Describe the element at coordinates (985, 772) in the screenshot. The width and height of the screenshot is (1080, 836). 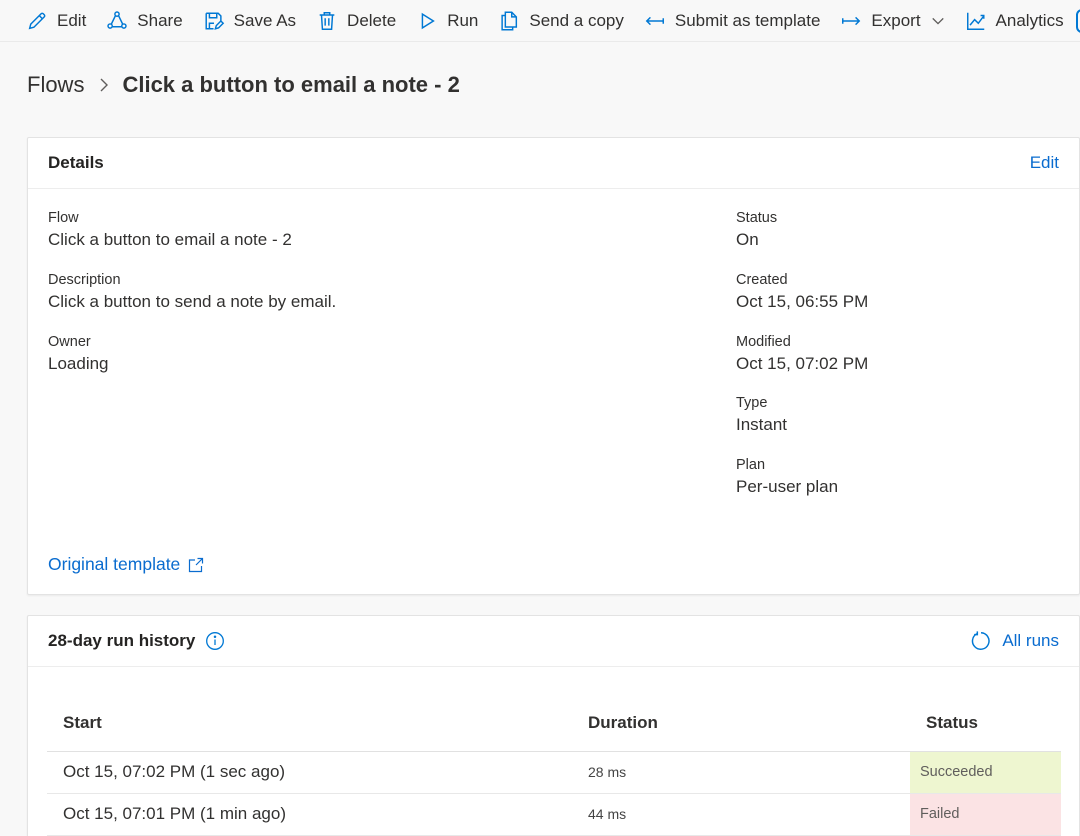
I see `status-badge: Succeeded` at that location.